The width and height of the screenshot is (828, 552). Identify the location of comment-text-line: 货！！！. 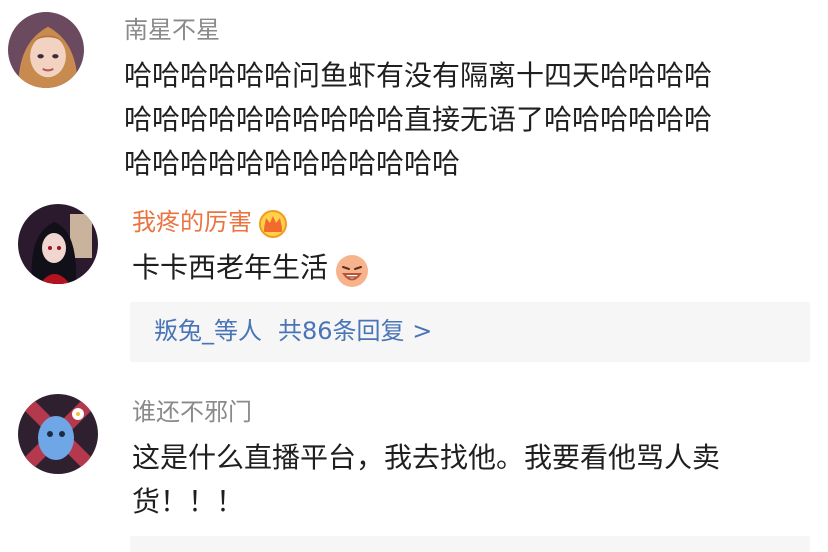
(188, 501).